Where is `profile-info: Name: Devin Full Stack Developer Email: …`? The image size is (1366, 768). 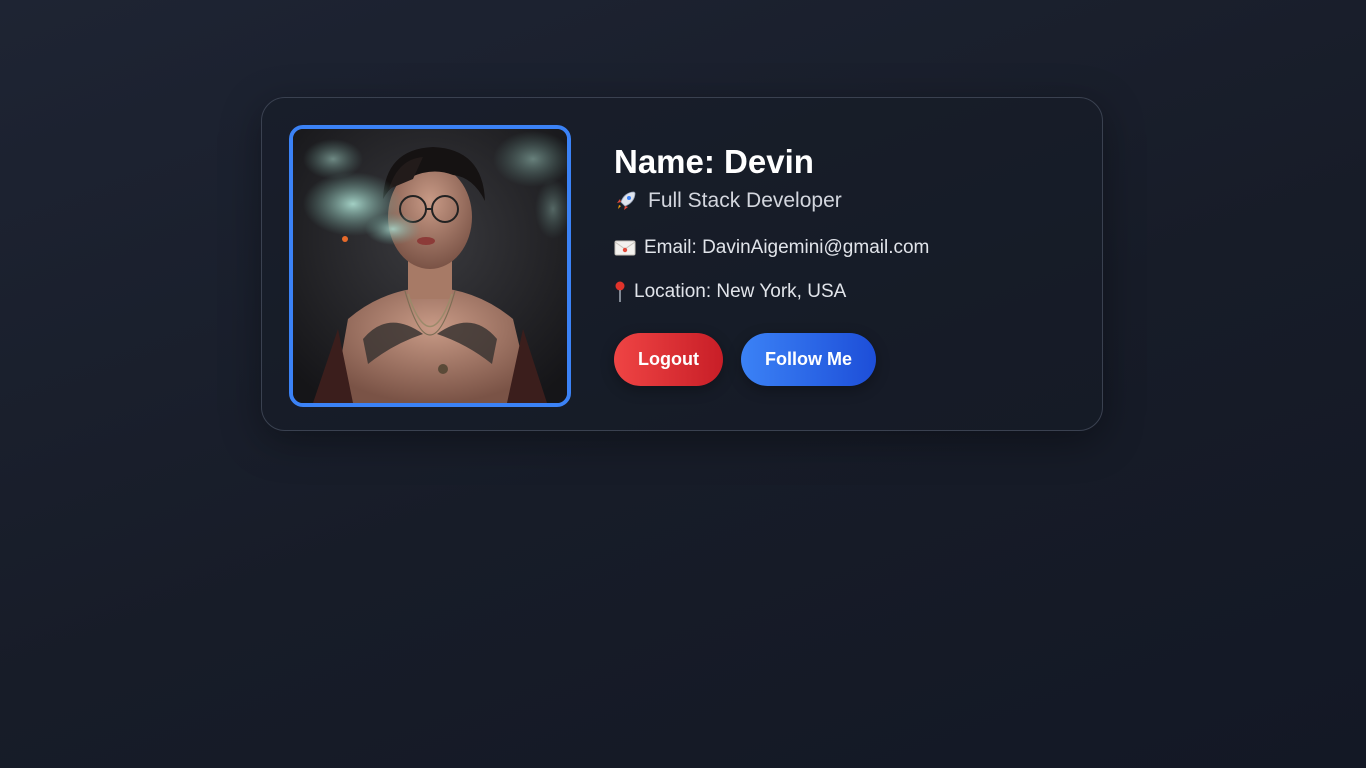
profile-info: Name: Devin Full Stack Developer Email: … is located at coordinates (844, 264).